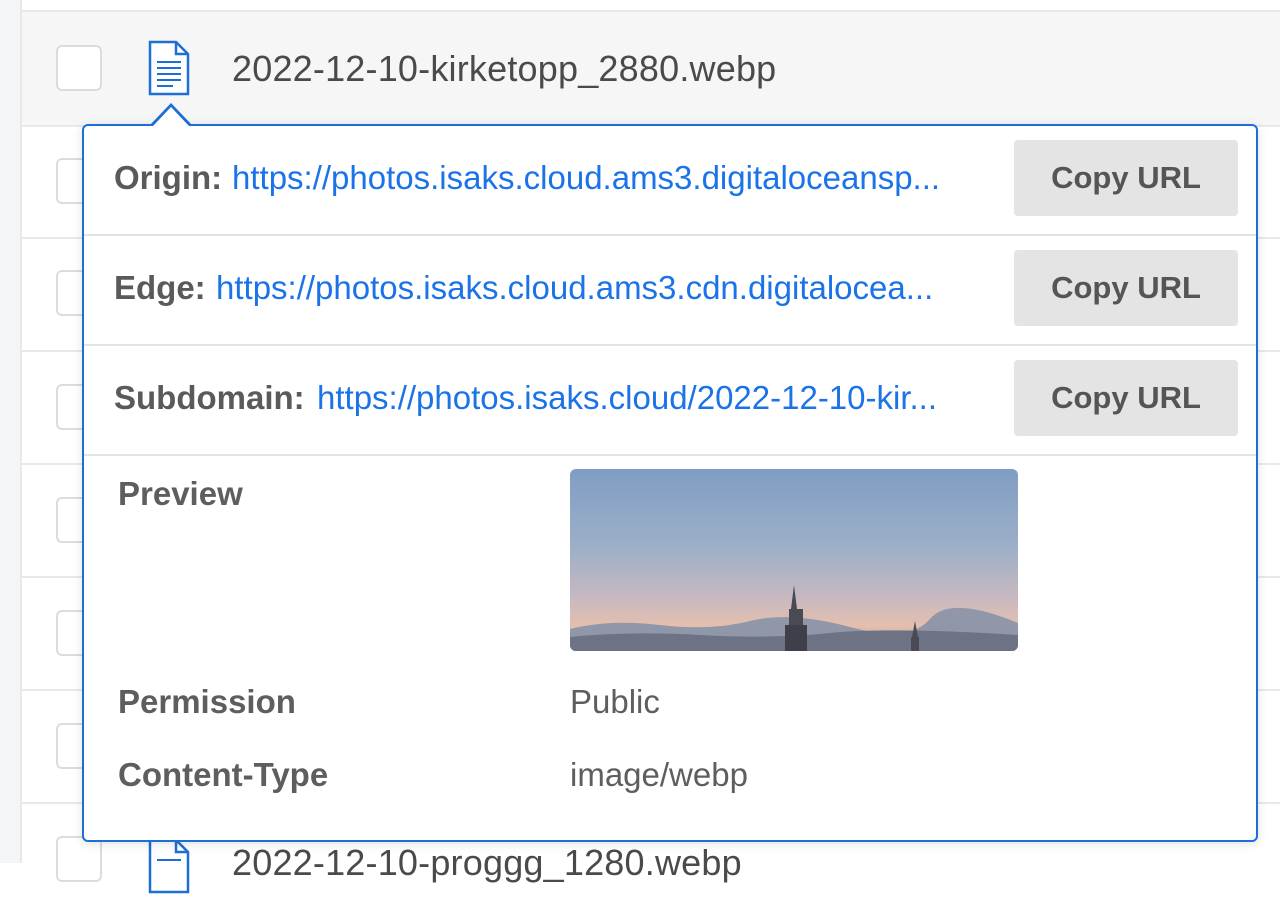 The width and height of the screenshot is (1280, 899). I want to click on copy-subdomain-url-button: Copy URL, so click(1126, 398).